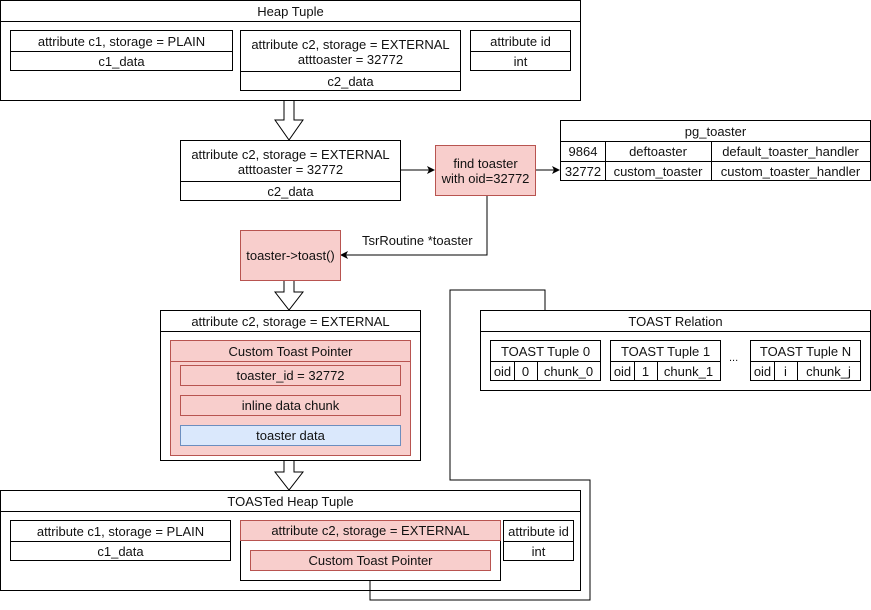 The image size is (871, 610). I want to click on field-label: inline data chunk, so click(290, 405).